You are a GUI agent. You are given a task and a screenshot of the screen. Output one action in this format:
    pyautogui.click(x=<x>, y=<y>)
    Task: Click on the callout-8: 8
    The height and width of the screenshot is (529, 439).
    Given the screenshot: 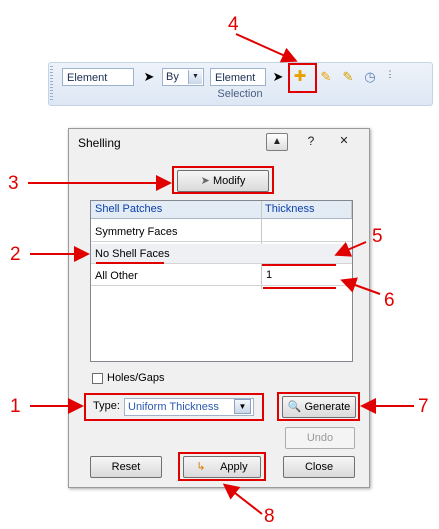 What is the action you would take?
    pyautogui.click(x=269, y=516)
    